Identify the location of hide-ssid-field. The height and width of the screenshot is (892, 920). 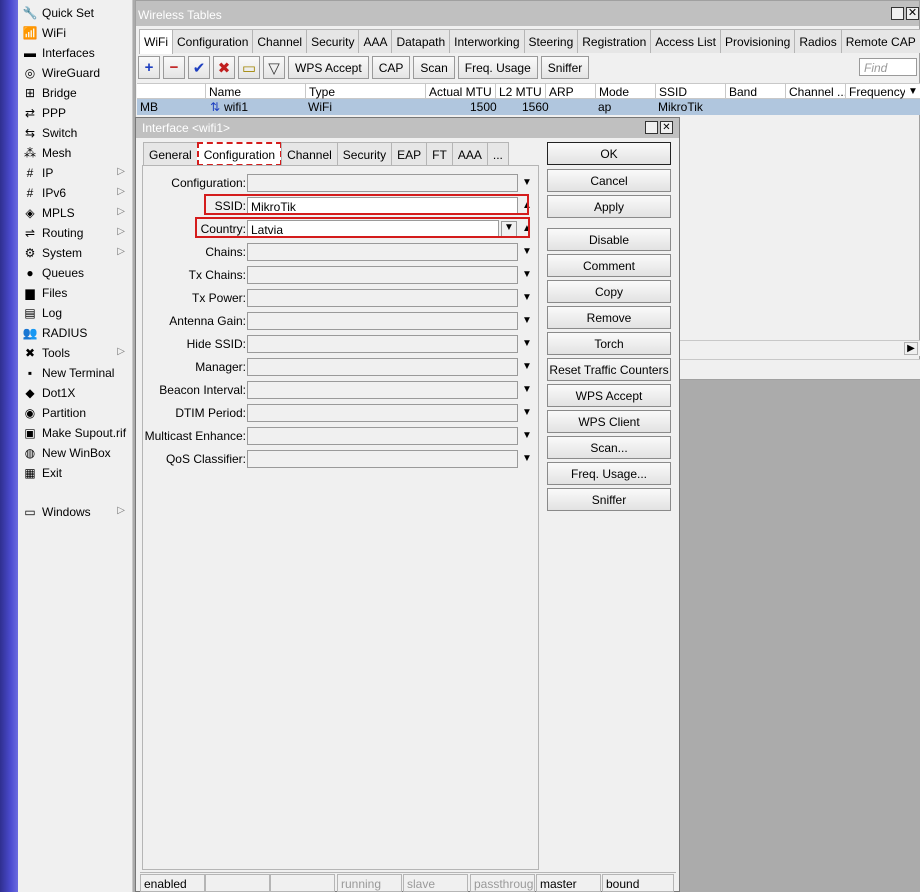
(382, 344).